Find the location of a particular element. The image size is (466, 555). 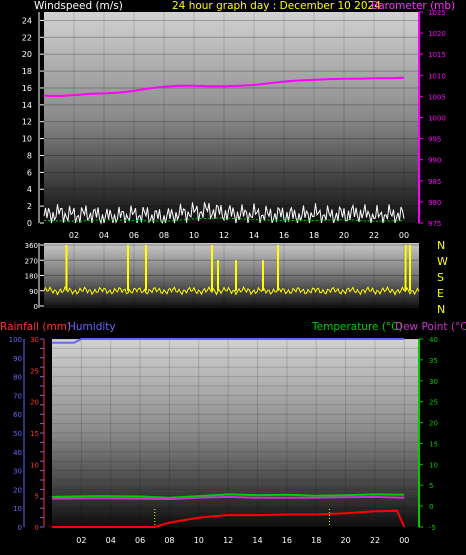

rain-tick-label: 0 is located at coordinates (37, 528).